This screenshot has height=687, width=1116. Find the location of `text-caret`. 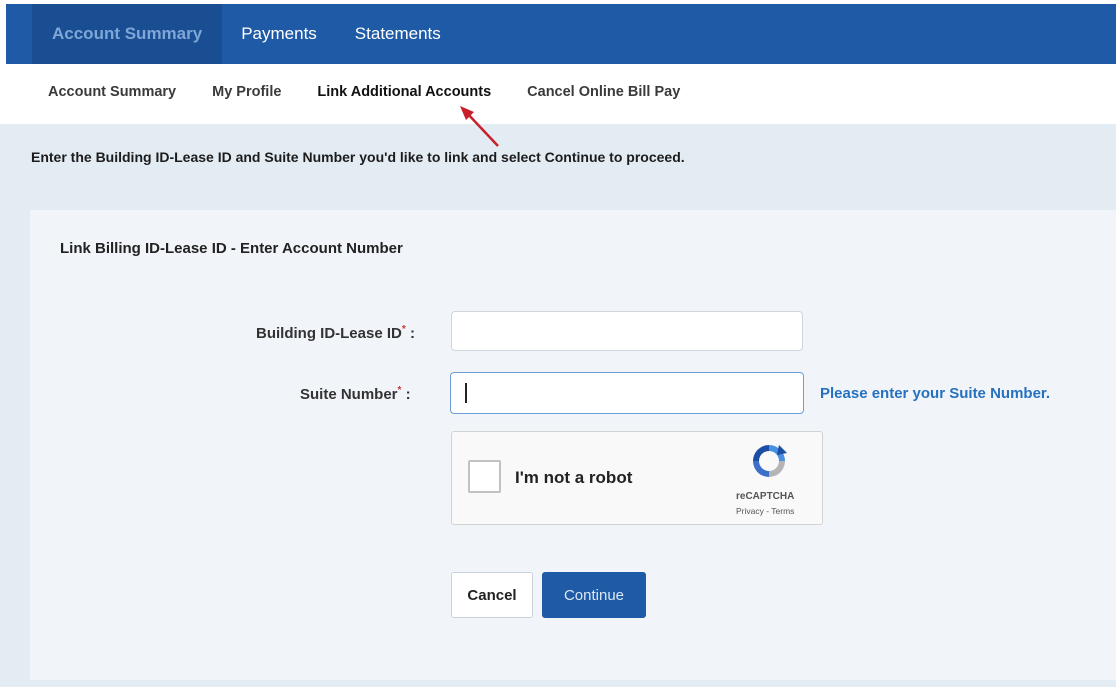

text-caret is located at coordinates (466, 393).